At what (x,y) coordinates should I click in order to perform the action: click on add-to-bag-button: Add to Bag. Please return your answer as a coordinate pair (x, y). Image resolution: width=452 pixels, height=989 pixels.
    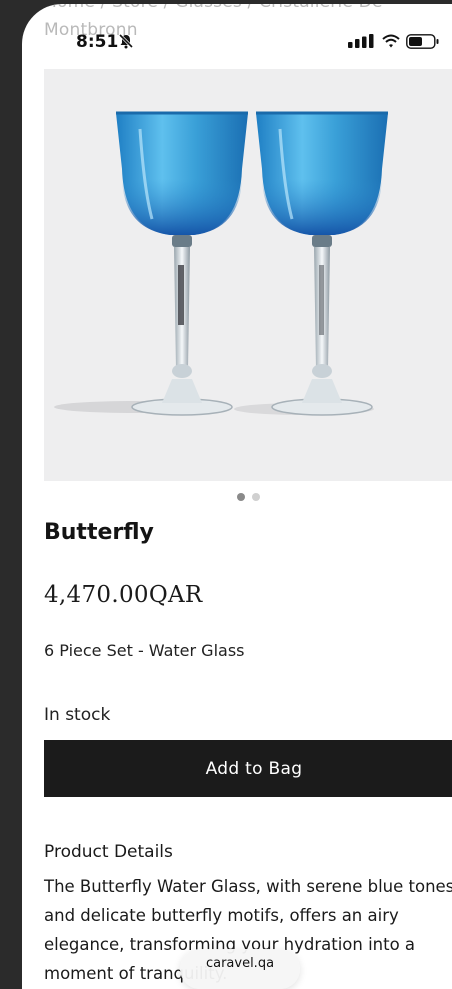
    Looking at the image, I should click on (248, 768).